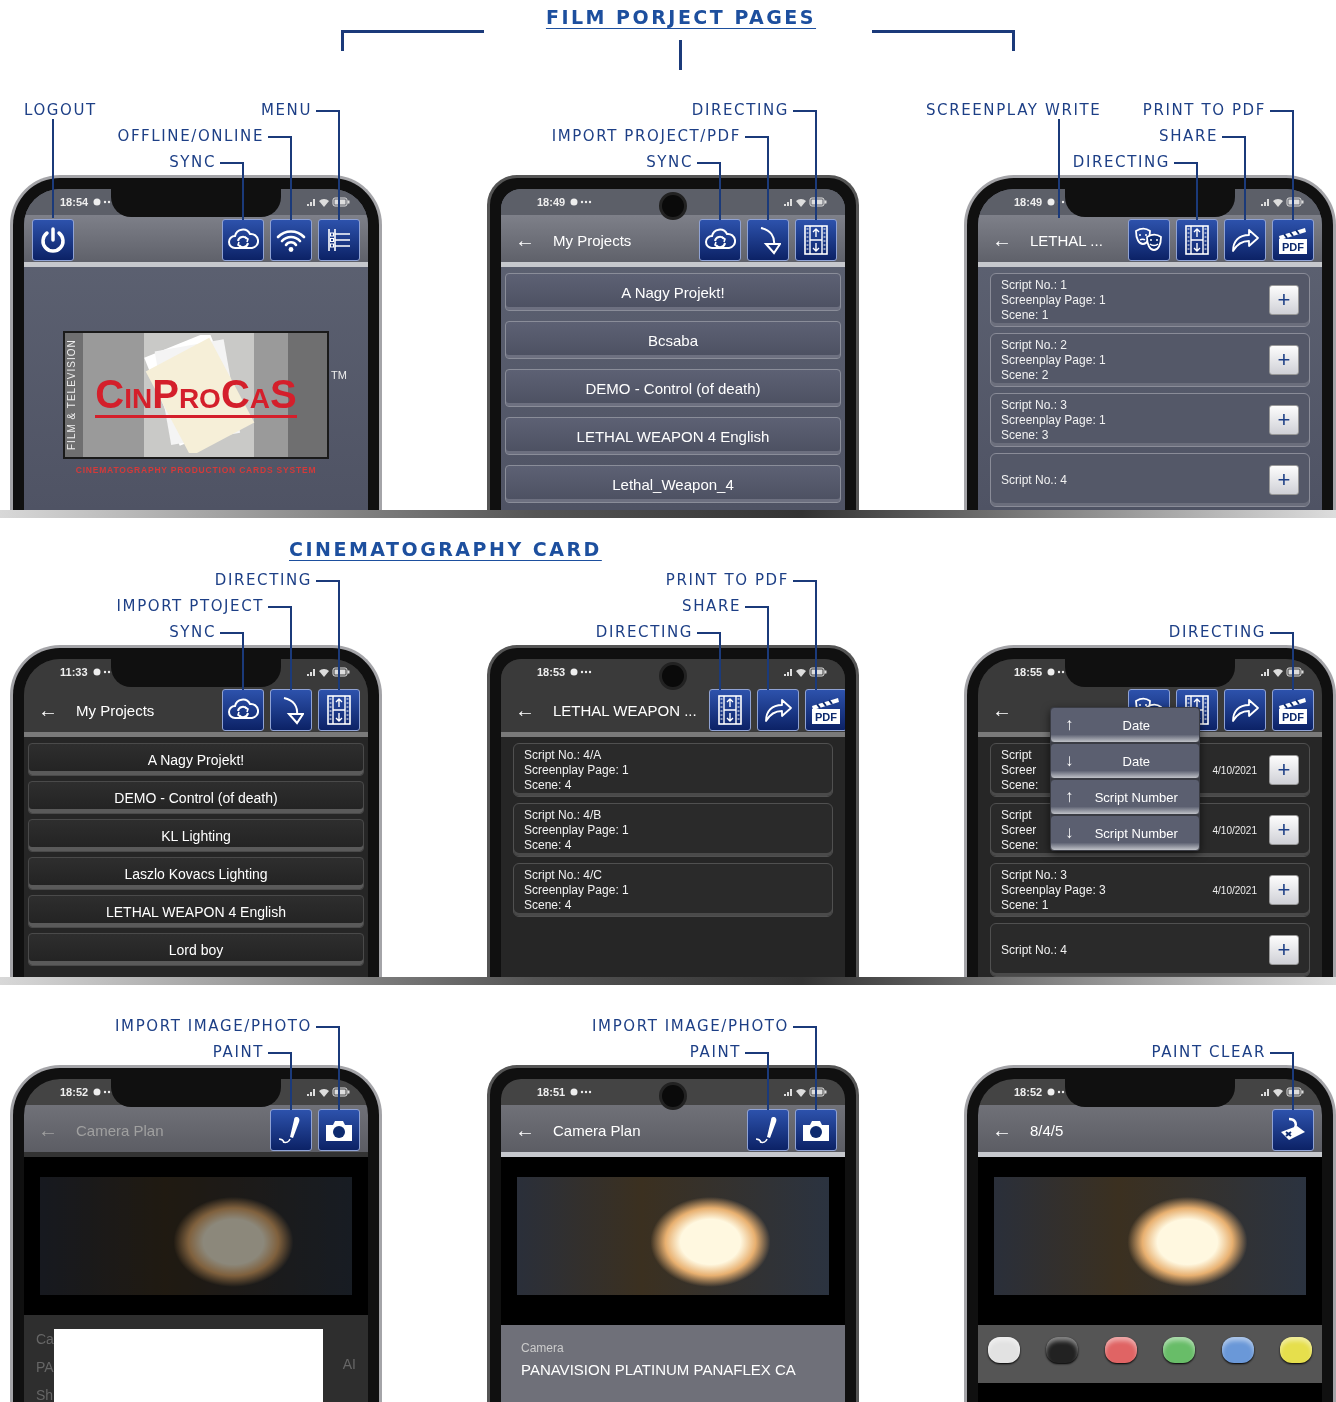  Describe the element at coordinates (1028, 672) in the screenshot. I see `status-time: 18:55` at that location.